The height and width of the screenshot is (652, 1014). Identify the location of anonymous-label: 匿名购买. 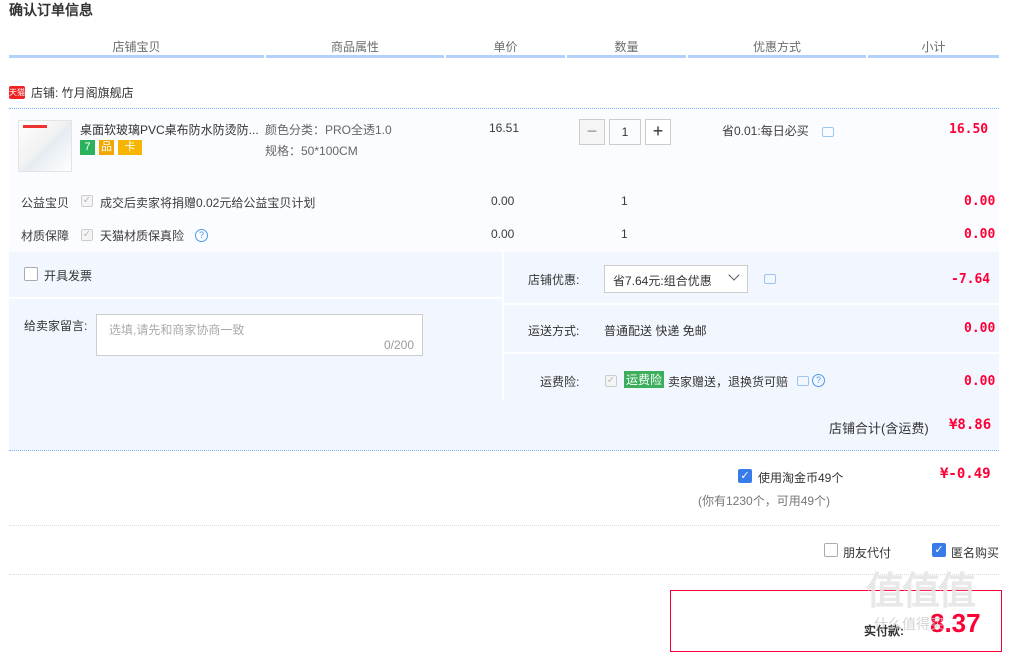
(975, 553).